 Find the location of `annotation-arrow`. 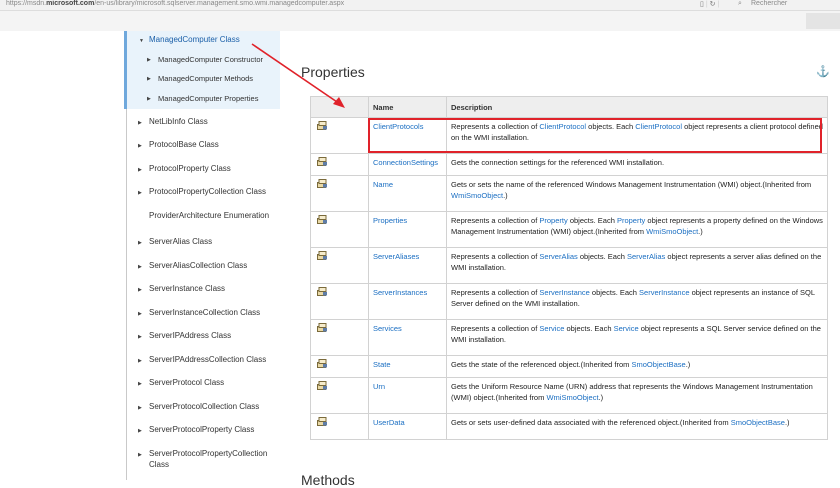

annotation-arrow is located at coordinates (298, 75).